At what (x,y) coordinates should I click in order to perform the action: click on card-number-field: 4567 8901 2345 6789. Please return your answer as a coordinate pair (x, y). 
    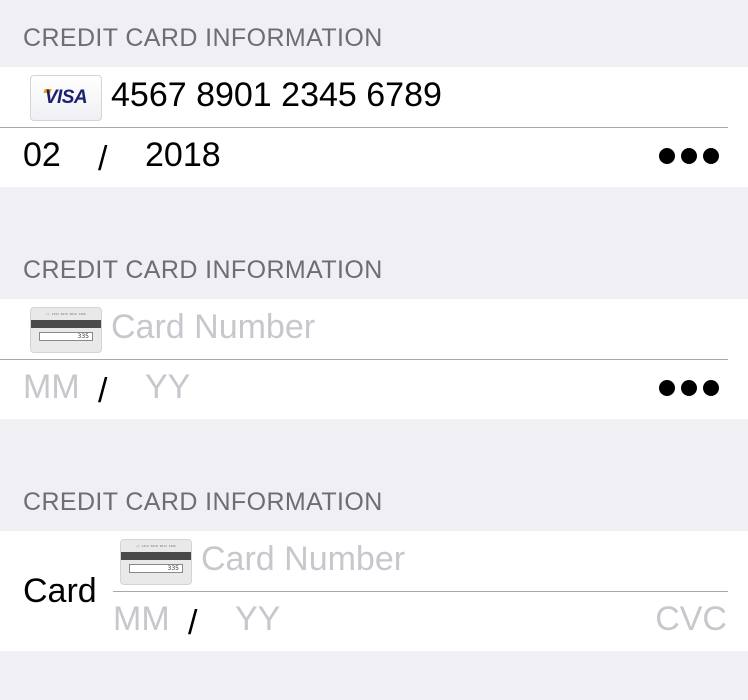
    Looking at the image, I should click on (276, 95).